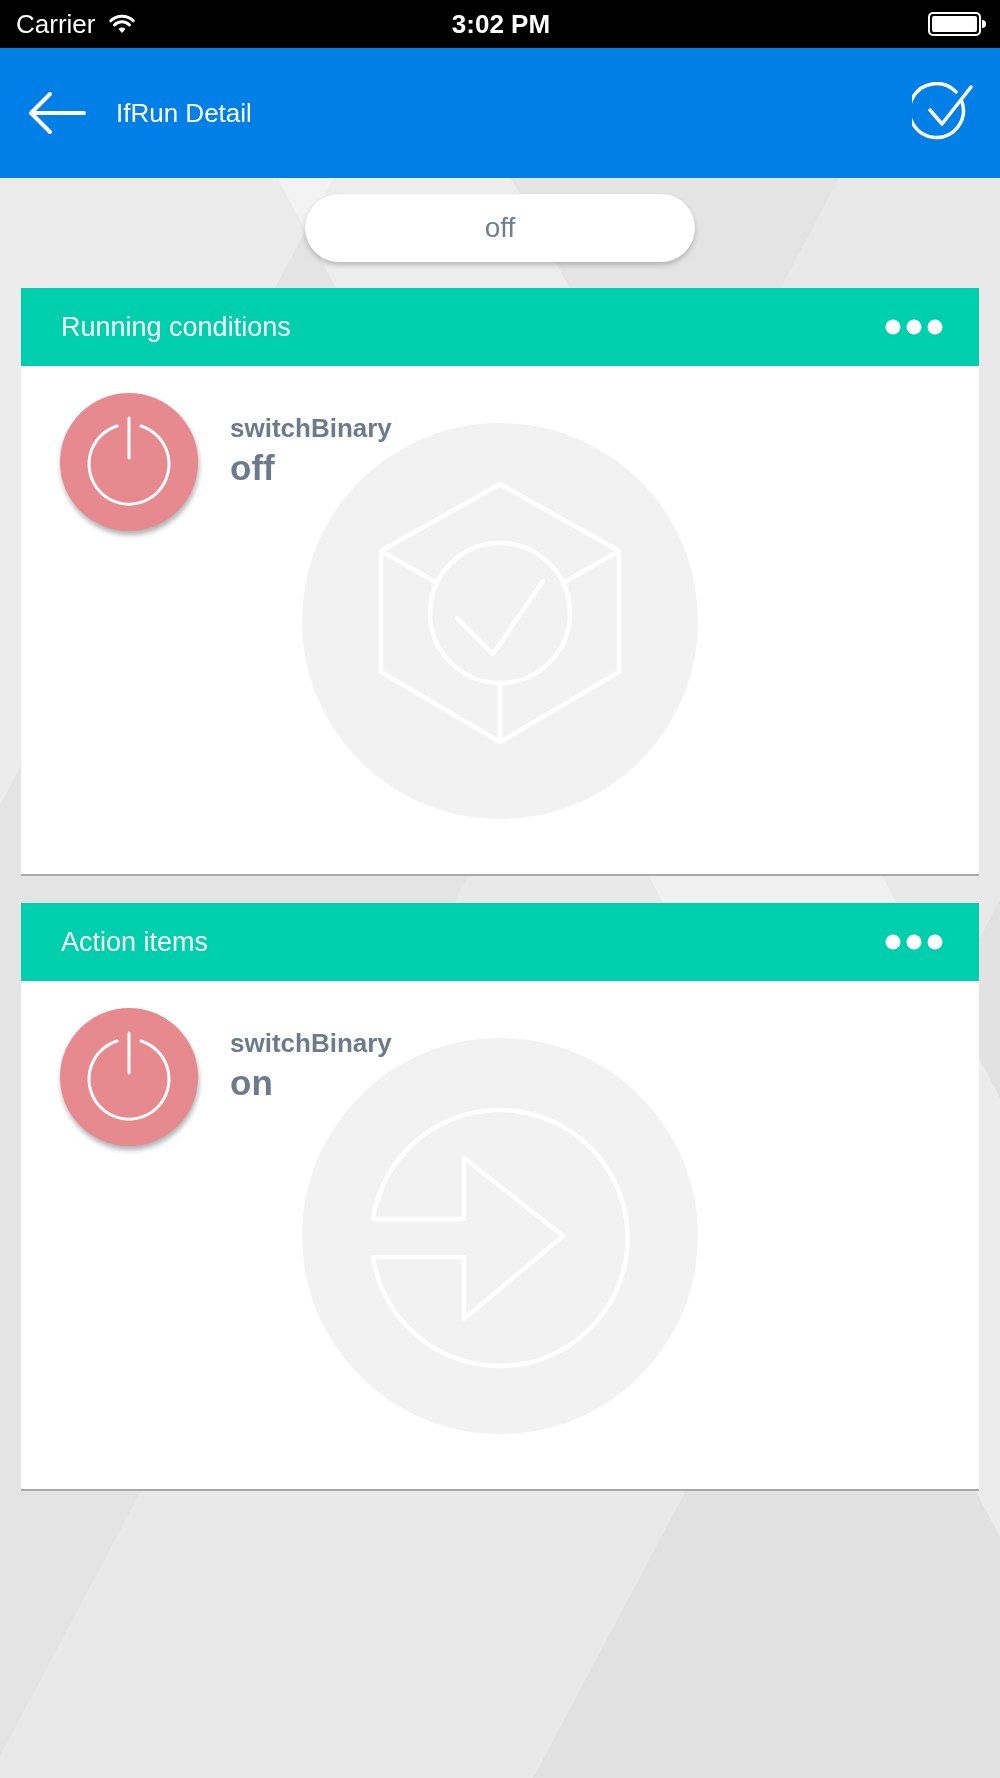  I want to click on back-button, so click(57, 113).